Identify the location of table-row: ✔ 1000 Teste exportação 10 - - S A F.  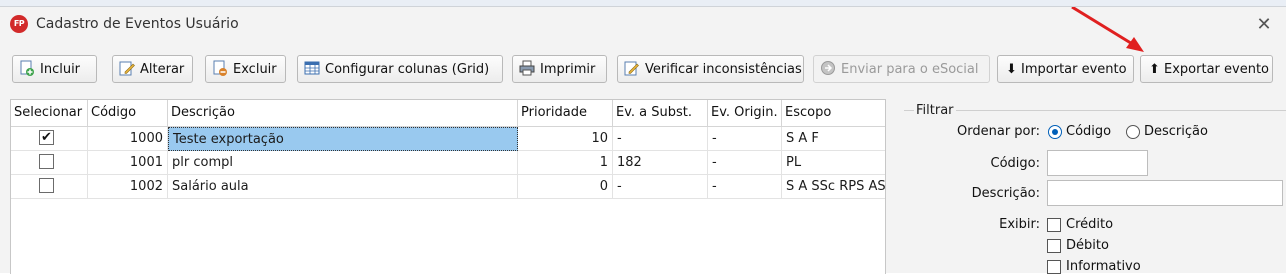
(448, 139).